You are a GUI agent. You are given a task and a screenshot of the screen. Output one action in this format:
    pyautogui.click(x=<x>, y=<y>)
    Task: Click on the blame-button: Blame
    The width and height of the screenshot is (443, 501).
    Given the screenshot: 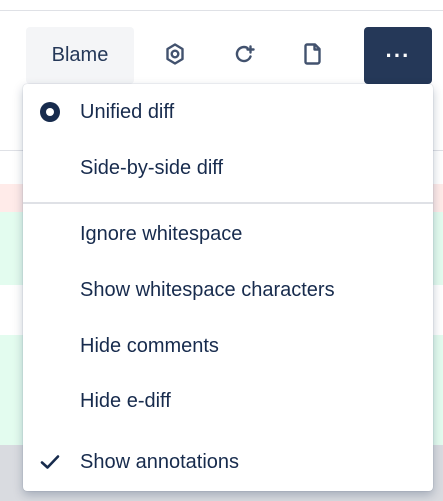 What is the action you would take?
    pyautogui.click(x=80, y=55)
    